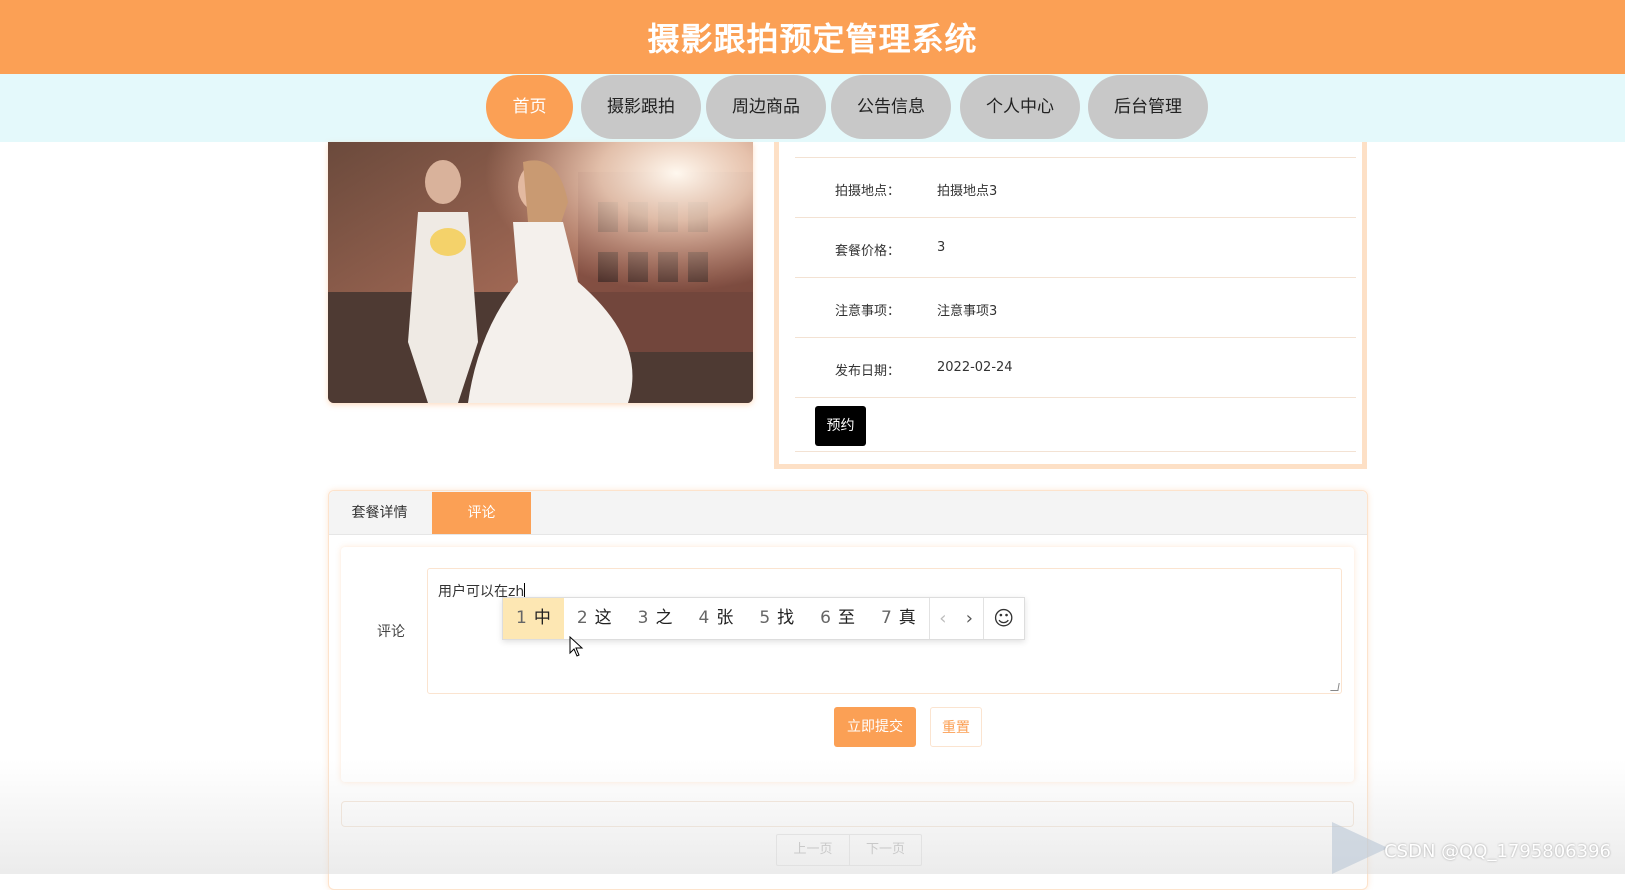 This screenshot has height=890, width=1625. I want to click on top-header: 摄影跟拍预定管理系统, so click(812, 37).